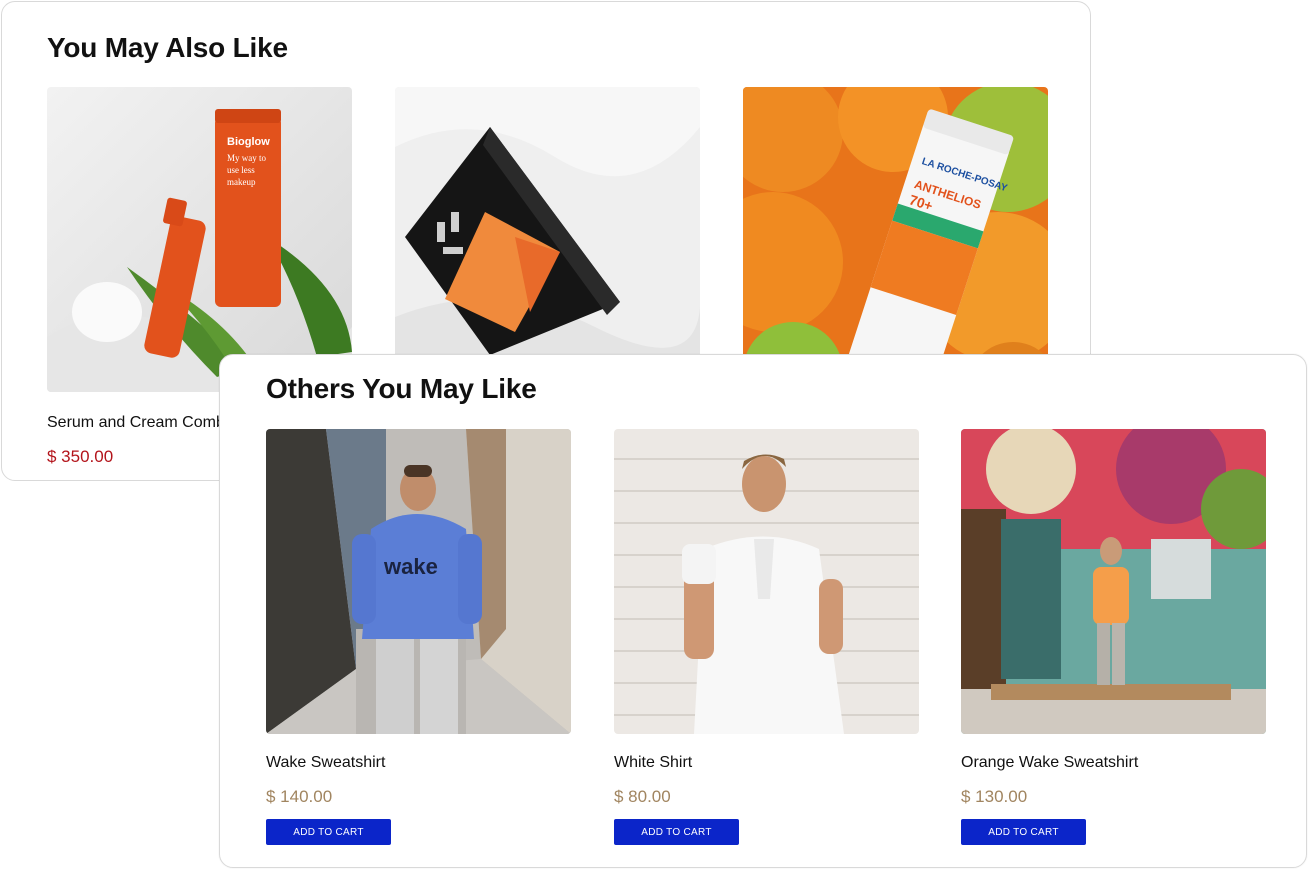 The image size is (1308, 870). Describe the element at coordinates (241, 182) in the screenshot. I see `svg-text: makeup` at that location.